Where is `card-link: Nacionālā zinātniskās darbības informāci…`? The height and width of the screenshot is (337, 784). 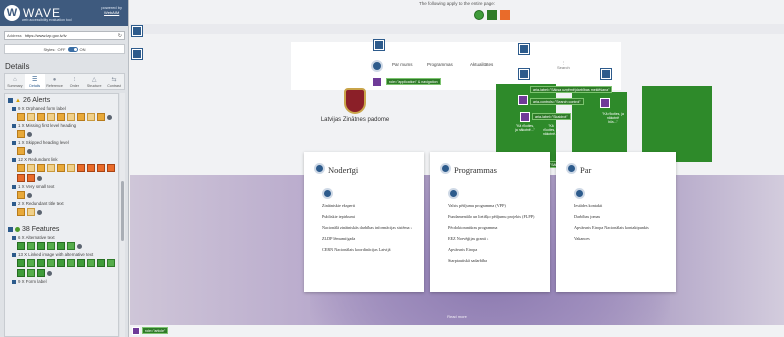 card-link: Nacionālā zinātniskās darbības informāci… is located at coordinates (368, 227).